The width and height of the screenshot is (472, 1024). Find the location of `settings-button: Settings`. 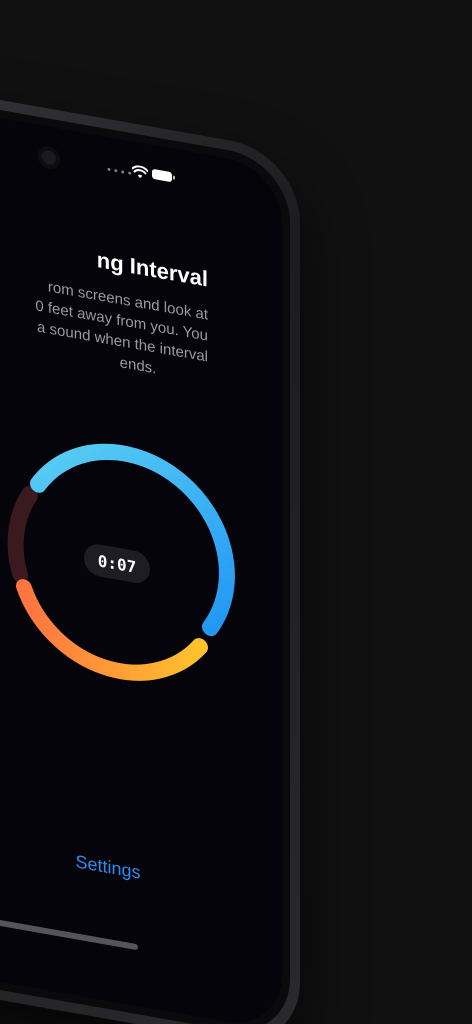

settings-button: Settings is located at coordinates (108, 867).